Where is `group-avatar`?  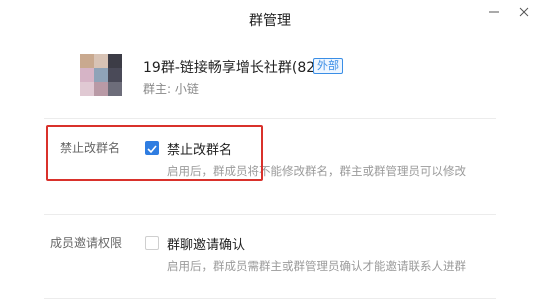
group-avatar is located at coordinates (101, 75).